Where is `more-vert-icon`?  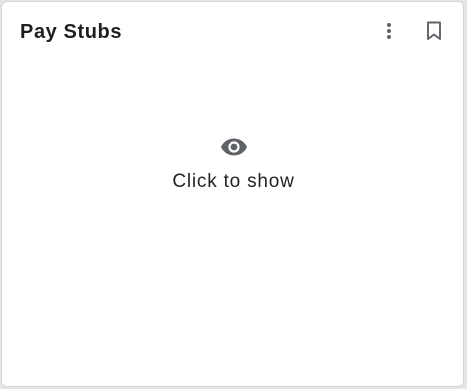 more-vert-icon is located at coordinates (389, 31).